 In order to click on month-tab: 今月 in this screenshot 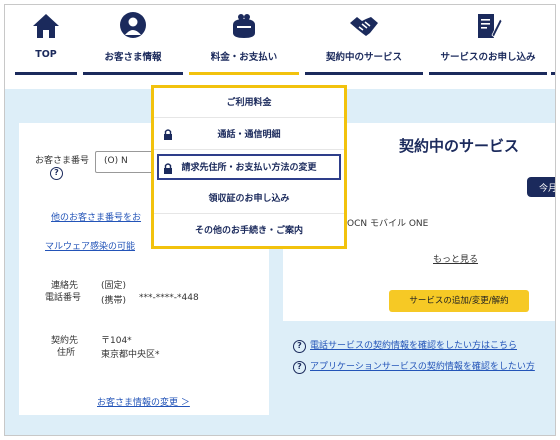, I will do `click(541, 187)`.